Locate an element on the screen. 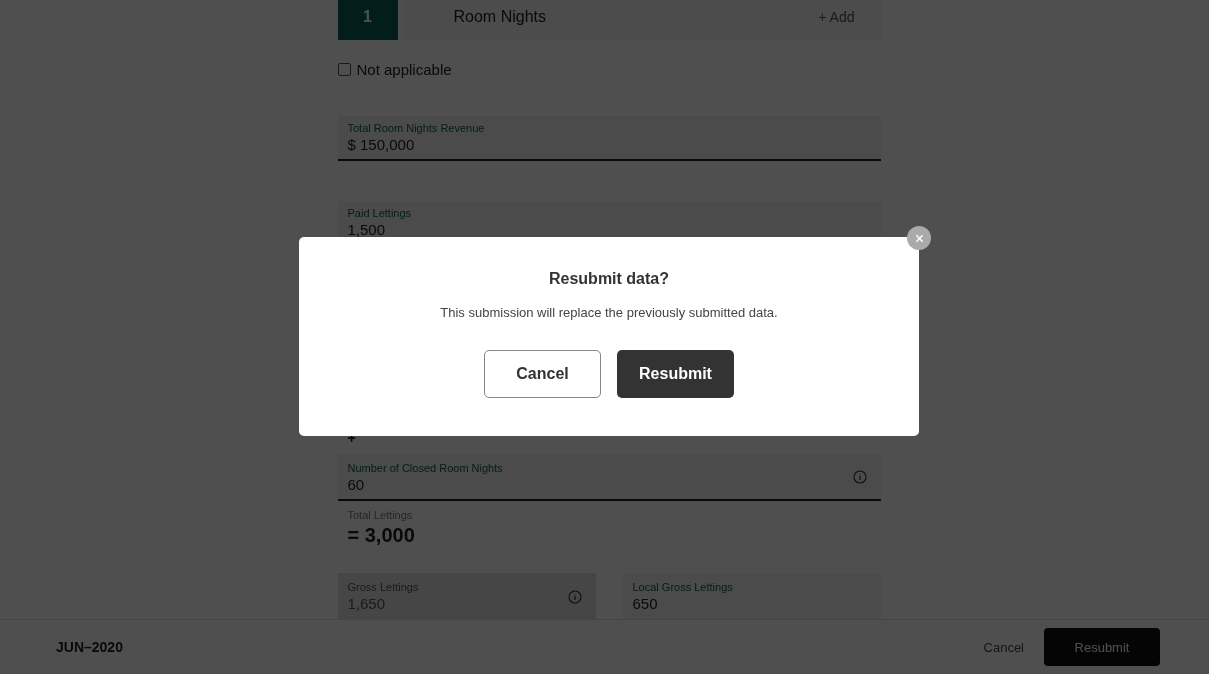 Image resolution: width=1209 pixels, height=674 pixels. period-label: JUN–2020 is located at coordinates (89, 647).